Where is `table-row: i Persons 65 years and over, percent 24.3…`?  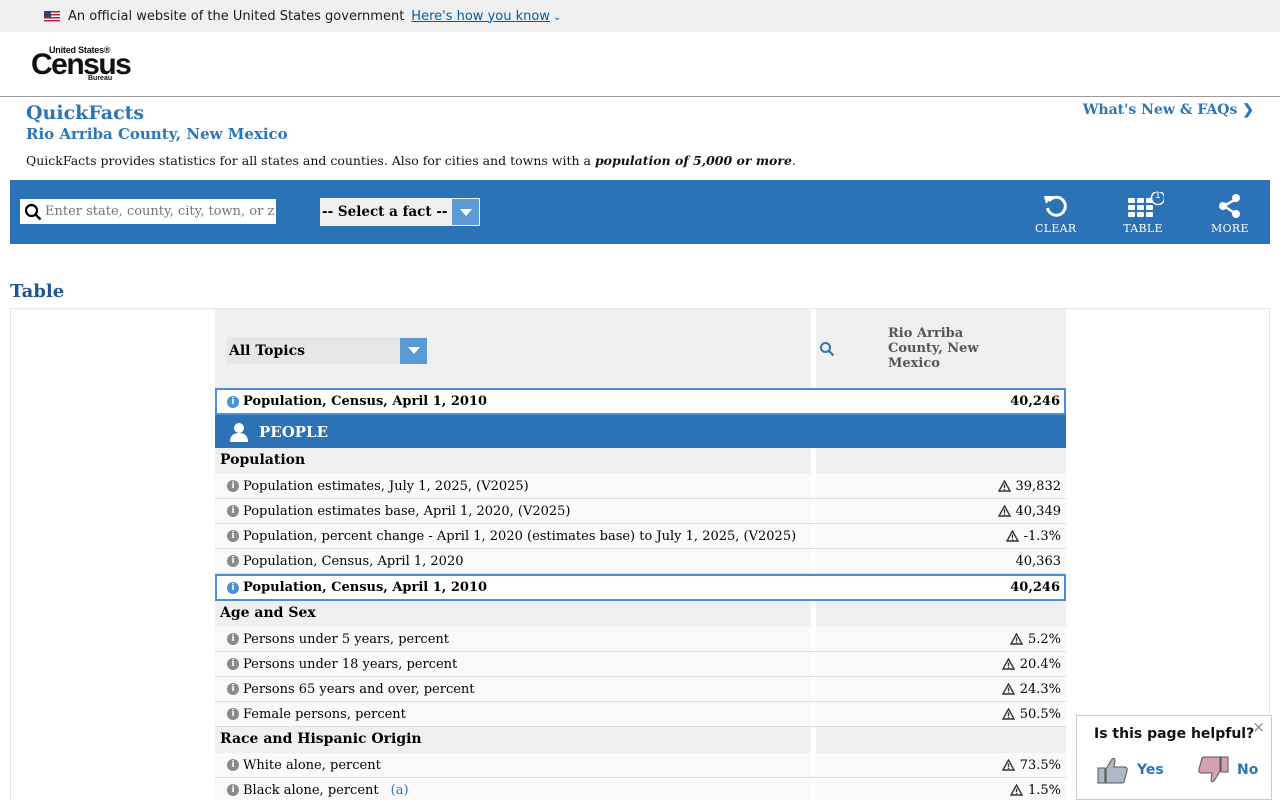 table-row: i Persons 65 years and over, percent 24.3… is located at coordinates (640, 689).